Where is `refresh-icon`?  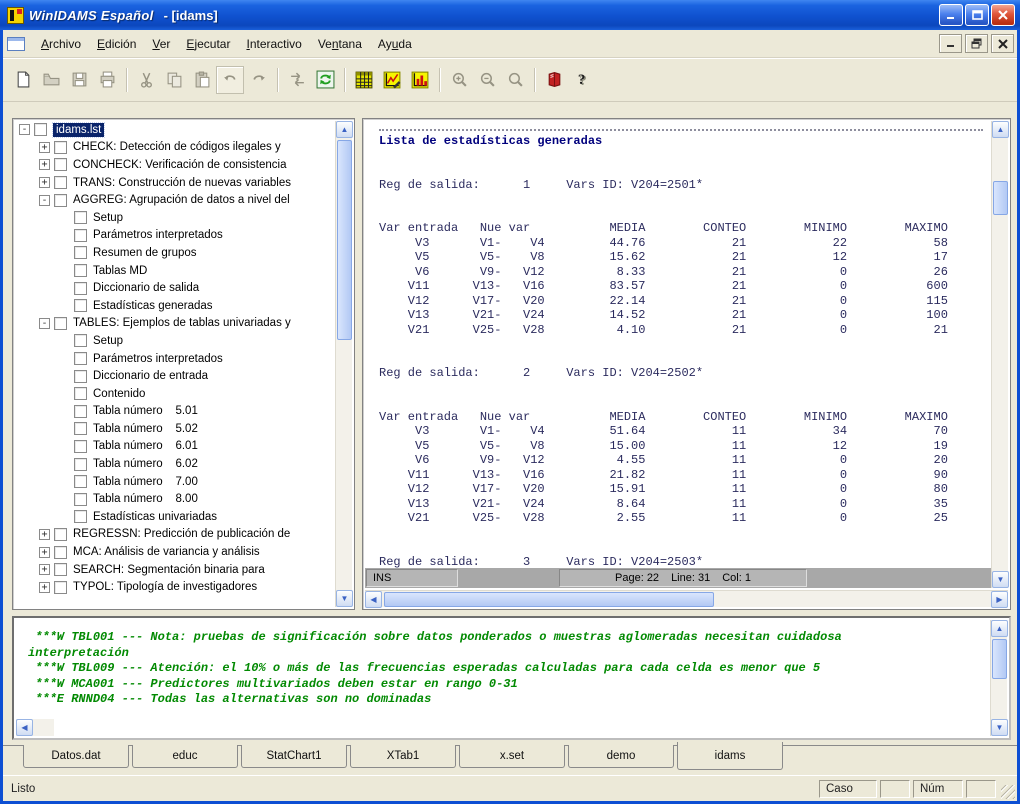 refresh-icon is located at coordinates (325, 80).